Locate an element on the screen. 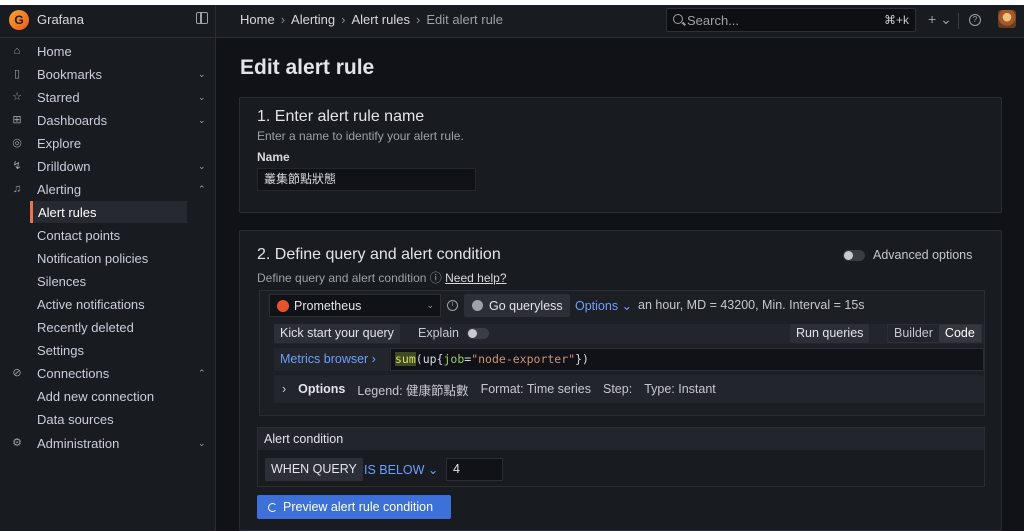 The width and height of the screenshot is (1024, 531). chevron-right-icon: › is located at coordinates (284, 389).